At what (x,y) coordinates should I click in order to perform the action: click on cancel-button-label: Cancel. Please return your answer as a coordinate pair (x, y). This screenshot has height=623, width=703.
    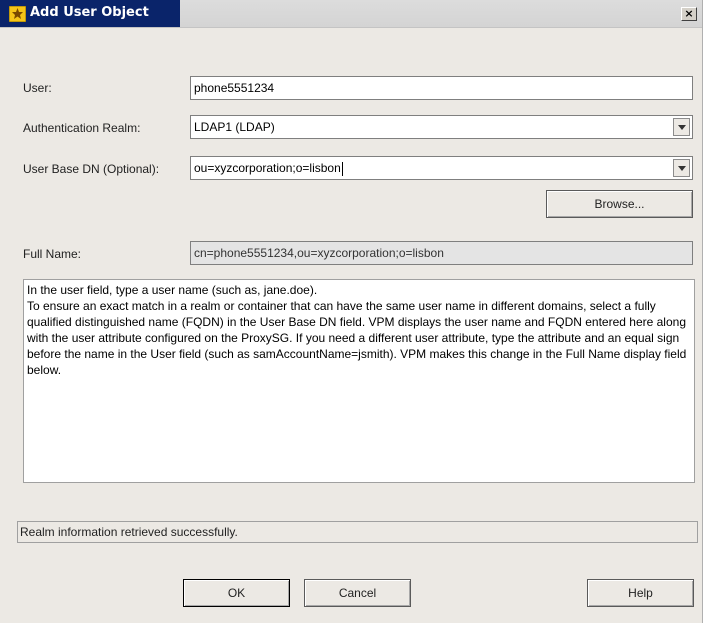
    Looking at the image, I should click on (357, 593).